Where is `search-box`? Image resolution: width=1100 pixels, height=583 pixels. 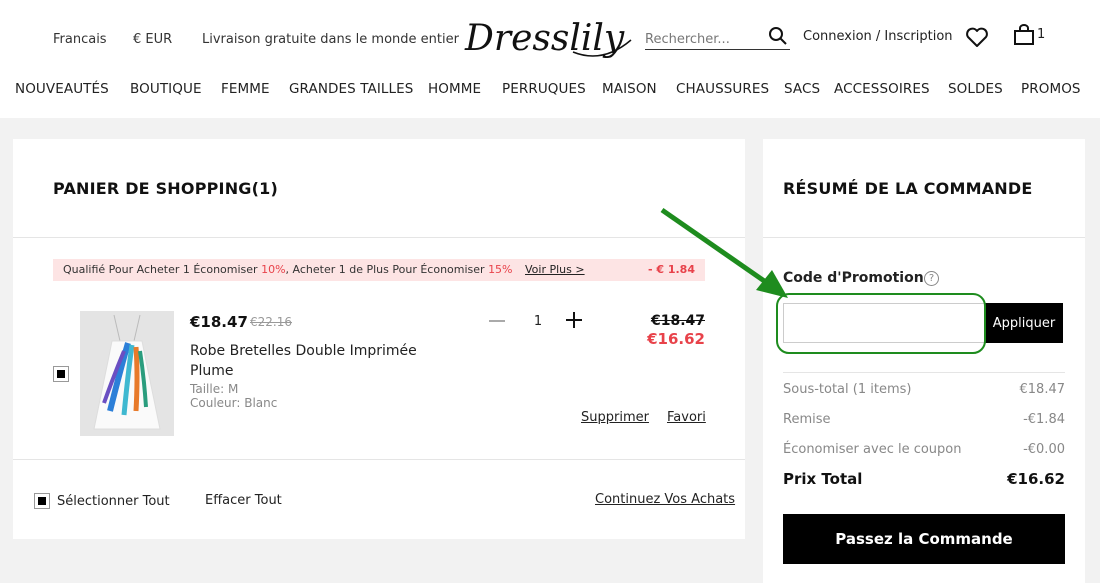 search-box is located at coordinates (717, 37).